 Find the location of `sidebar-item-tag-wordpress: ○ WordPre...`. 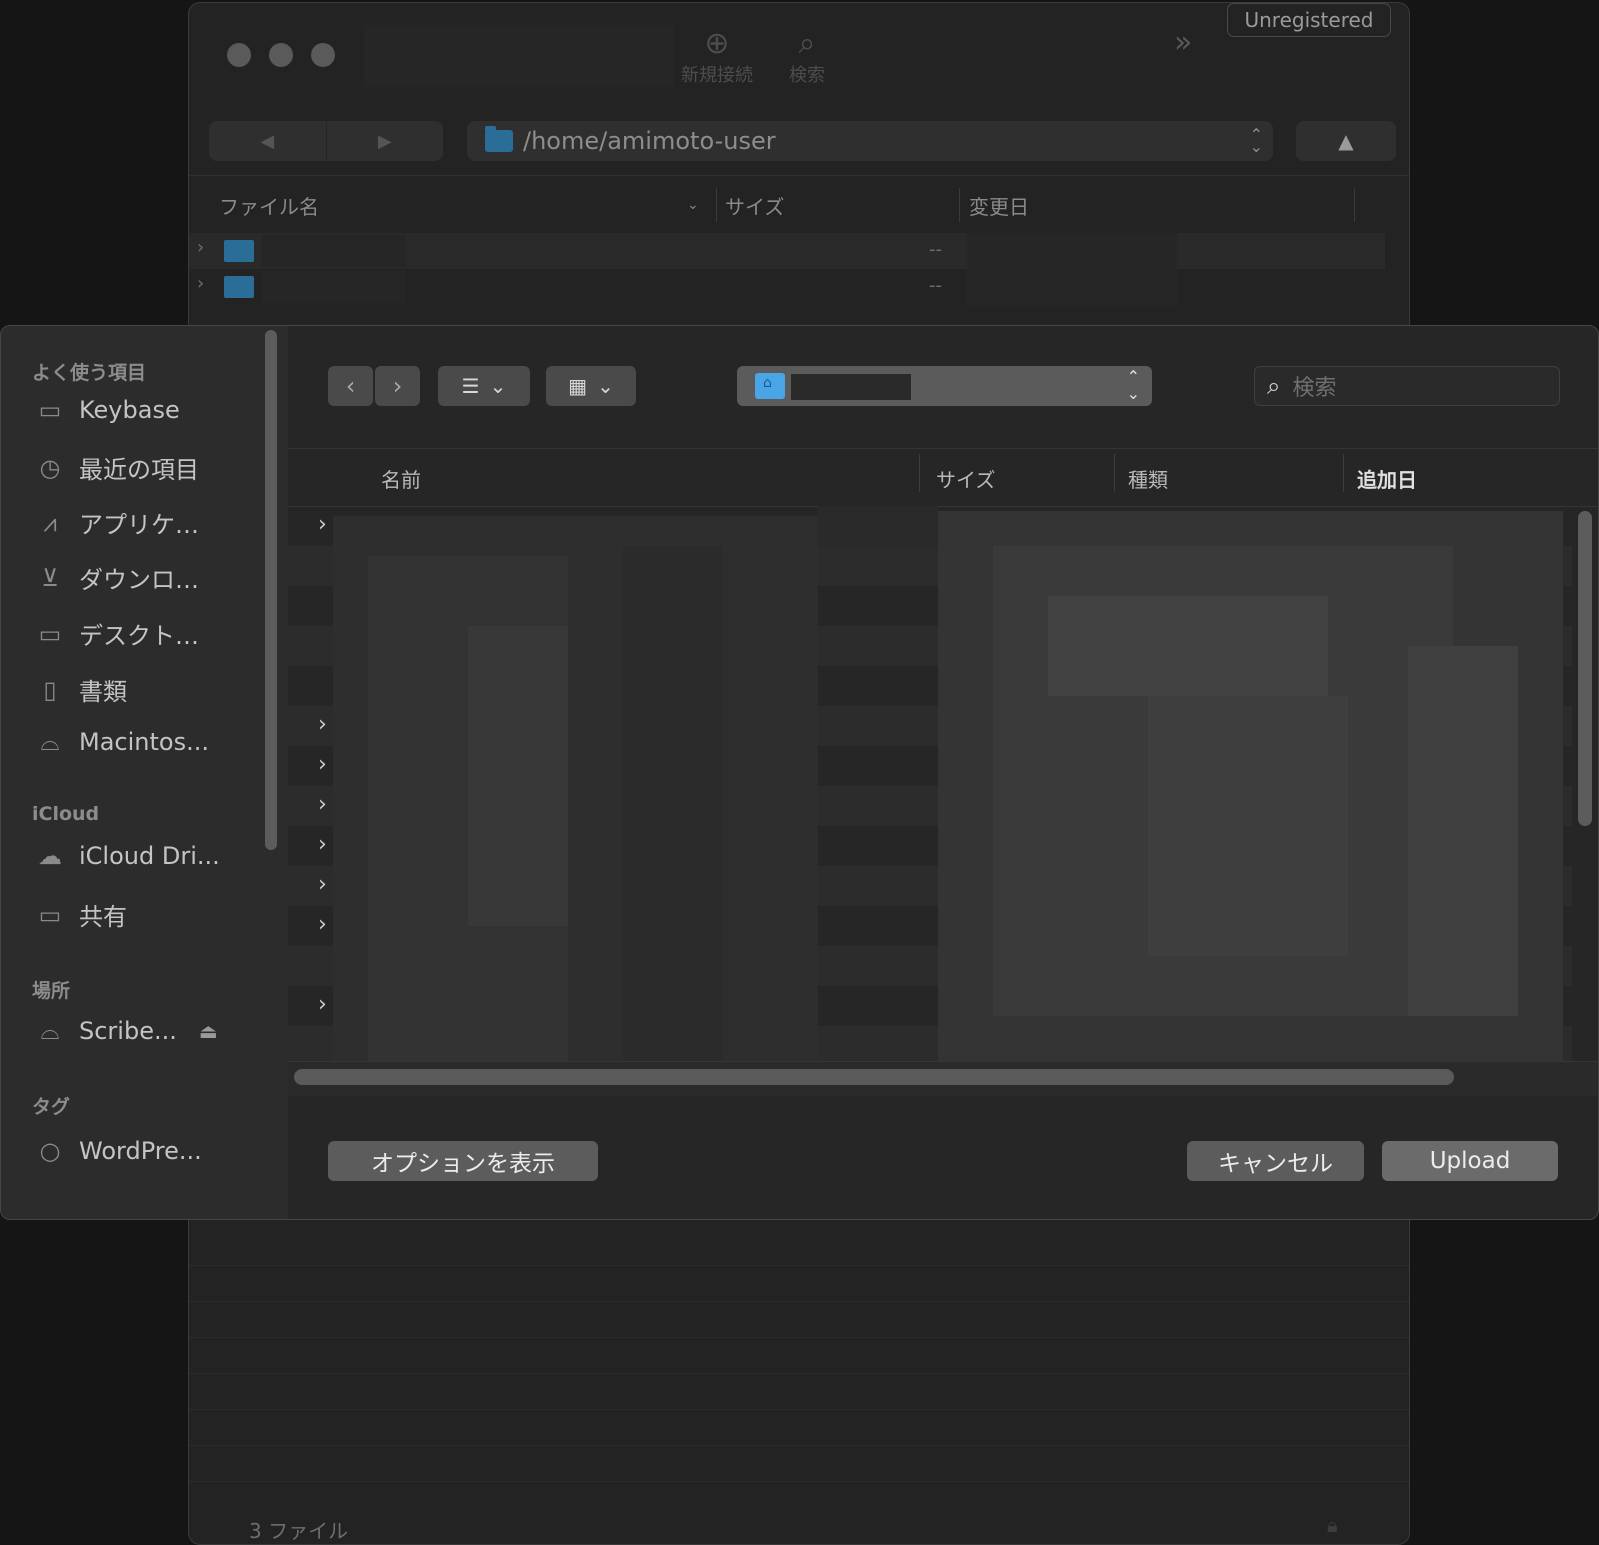

sidebar-item-tag-wordpress: ○ WordPre... is located at coordinates (118, 1151).